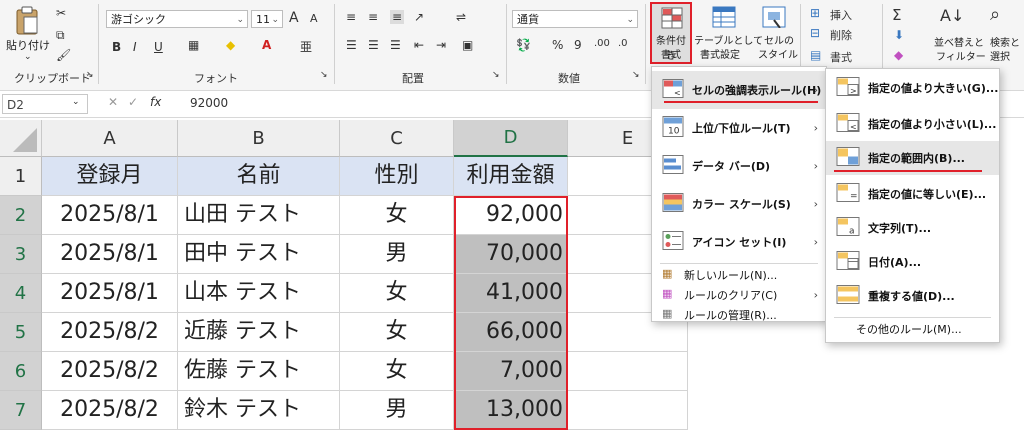 The height and width of the screenshot is (433, 1024). I want to click on menu-item-highlight-rules: < セルの強調表示ルール(H) ›, so click(739, 90).